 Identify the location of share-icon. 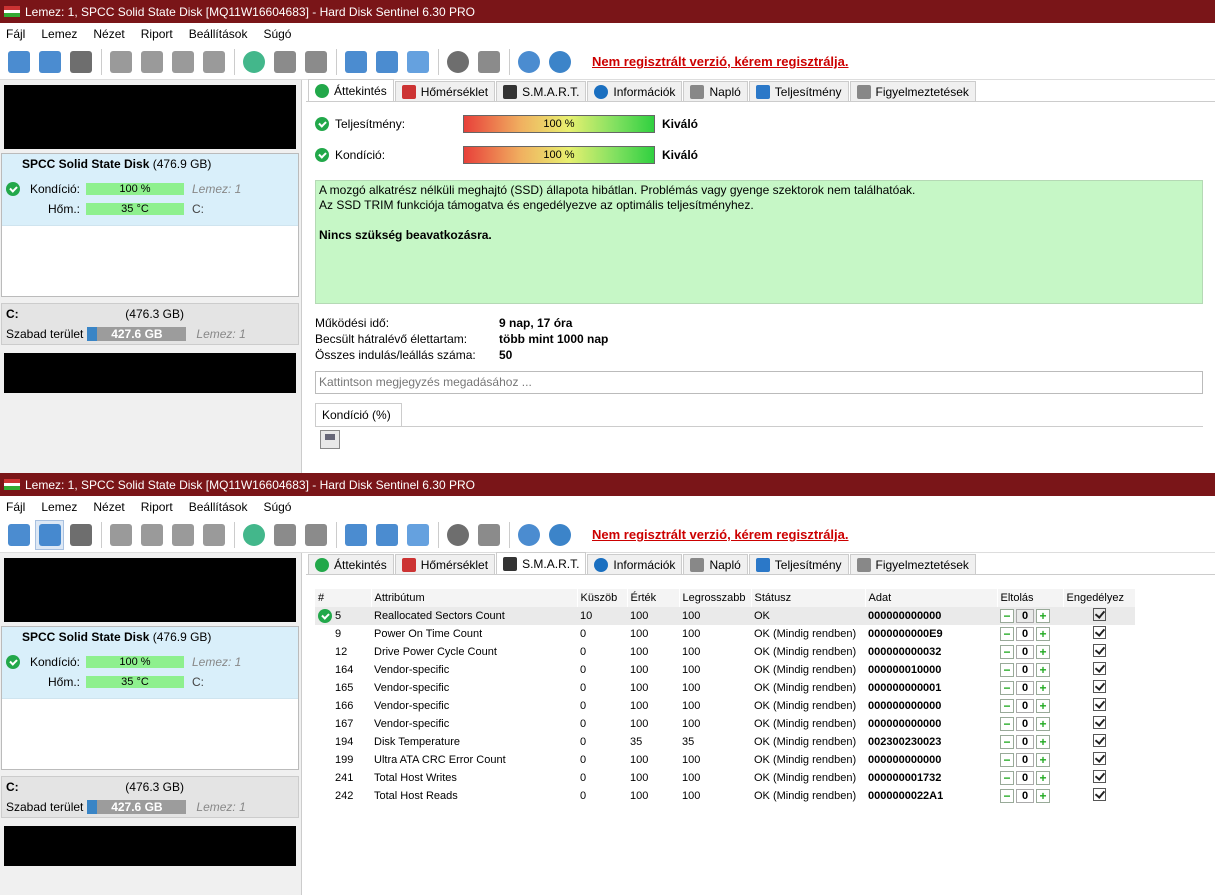
(417, 535).